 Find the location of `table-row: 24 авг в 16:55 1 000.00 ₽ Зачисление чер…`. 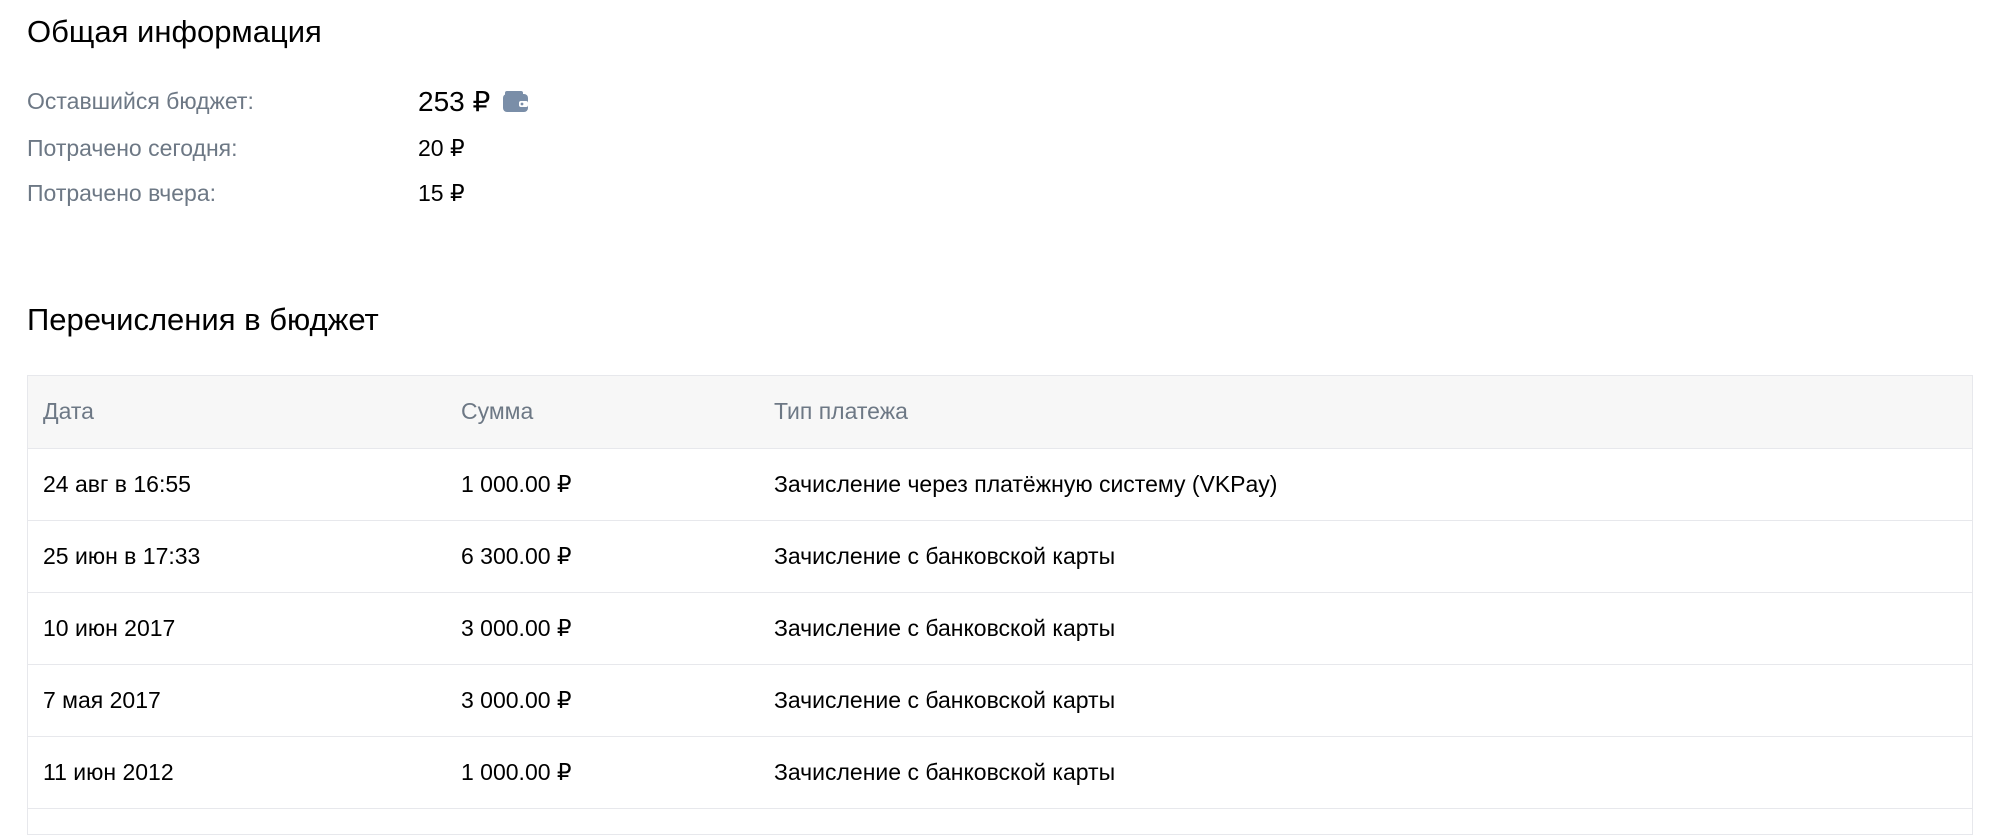

table-row: 24 авг в 16:55 1 000.00 ₽ Зачисление чер… is located at coordinates (1000, 485).